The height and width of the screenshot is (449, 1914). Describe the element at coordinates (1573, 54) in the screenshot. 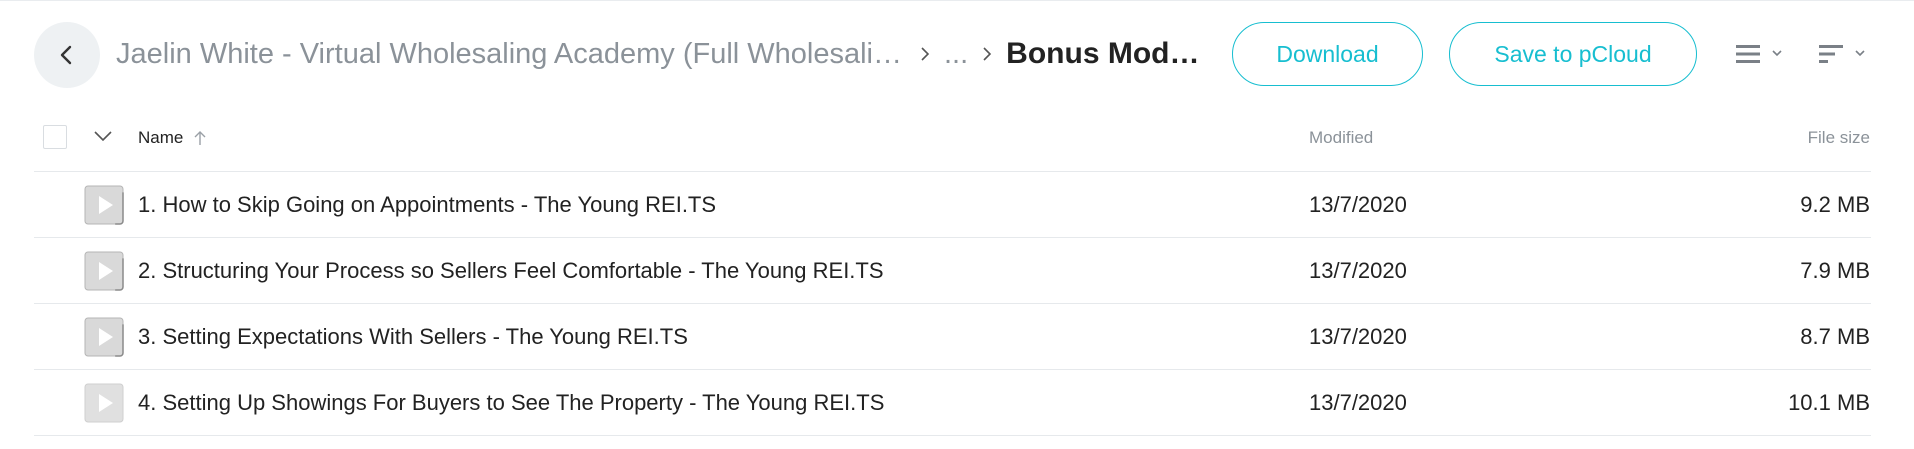

I see `save-to-pcloud-button: Save to pCloud` at that location.